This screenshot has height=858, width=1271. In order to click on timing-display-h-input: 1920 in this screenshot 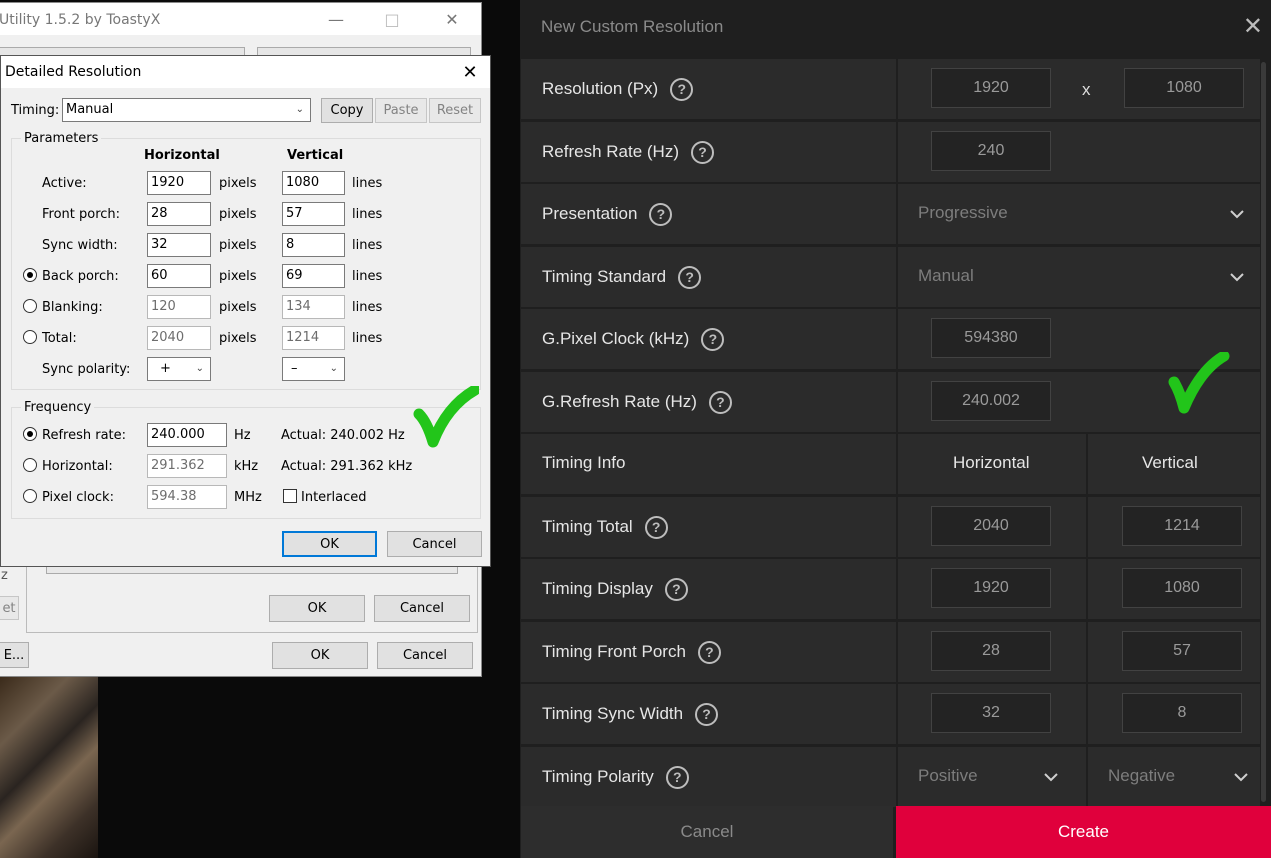, I will do `click(991, 588)`.